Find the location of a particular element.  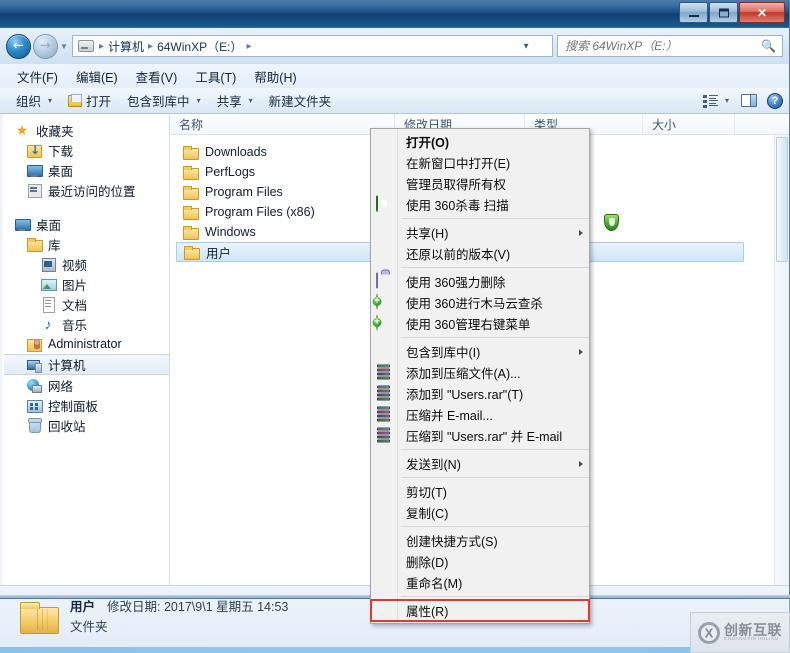

context-item-rename: 重命名(M) is located at coordinates (480, 582).